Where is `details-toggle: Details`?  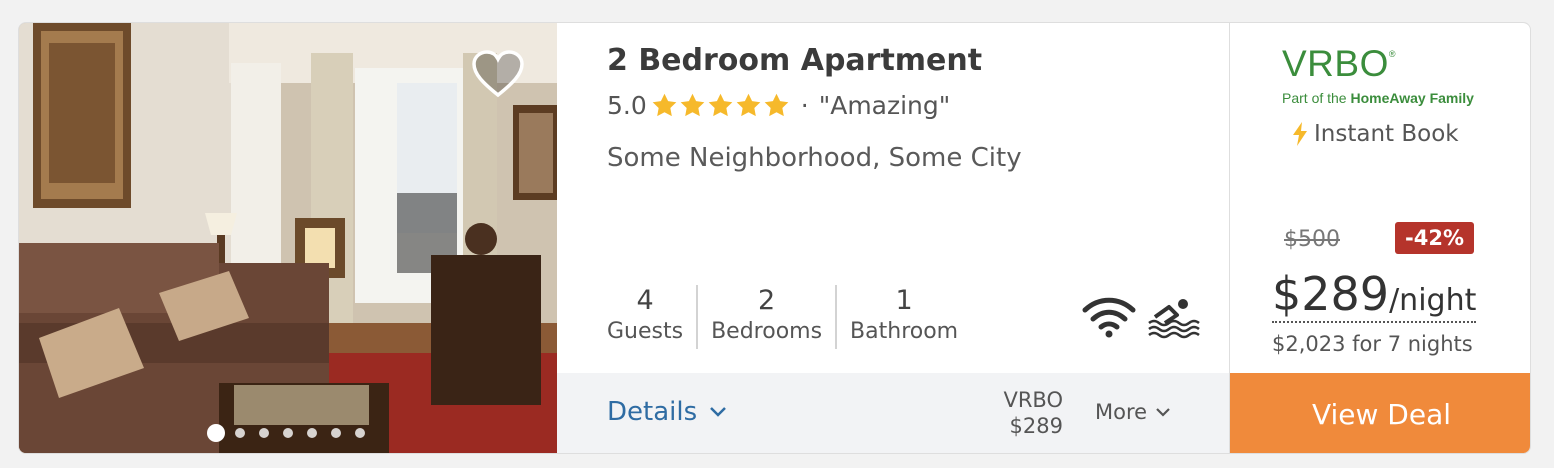
details-toggle: Details is located at coordinates (667, 412).